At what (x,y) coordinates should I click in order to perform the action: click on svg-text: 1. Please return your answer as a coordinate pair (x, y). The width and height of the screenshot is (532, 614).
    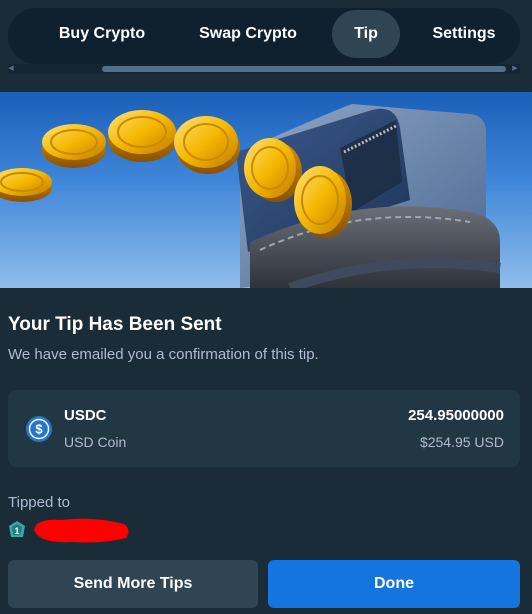
    Looking at the image, I should click on (16, 531).